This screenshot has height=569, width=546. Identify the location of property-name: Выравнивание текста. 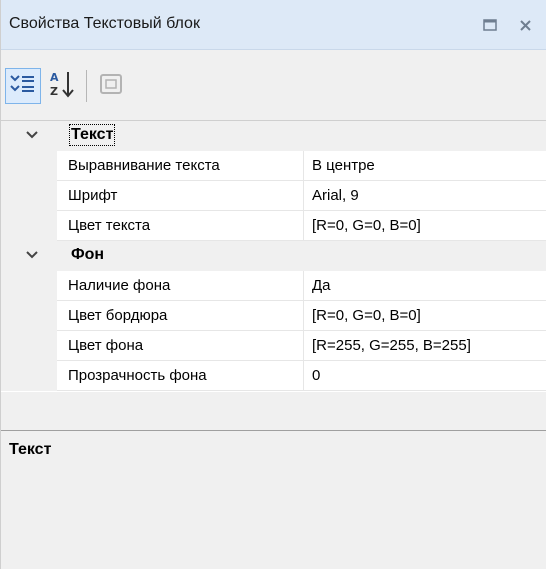
(144, 165).